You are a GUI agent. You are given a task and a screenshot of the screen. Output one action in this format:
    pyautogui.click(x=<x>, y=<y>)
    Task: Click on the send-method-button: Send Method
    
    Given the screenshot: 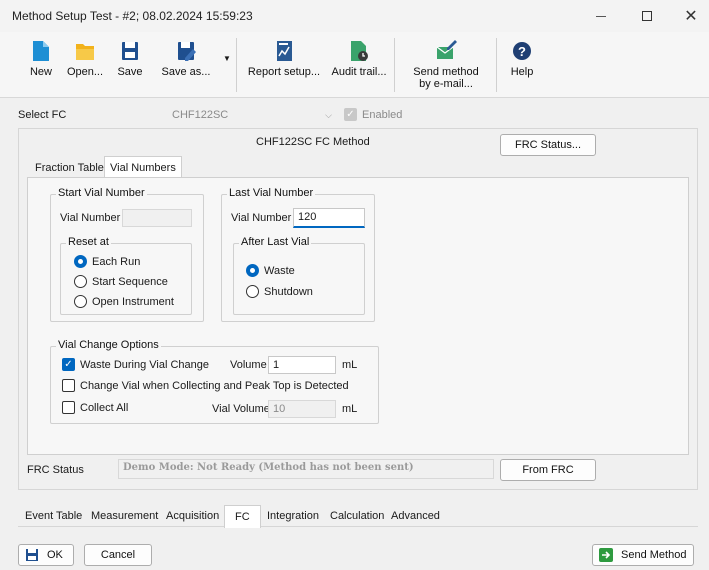 What is the action you would take?
    pyautogui.click(x=643, y=555)
    